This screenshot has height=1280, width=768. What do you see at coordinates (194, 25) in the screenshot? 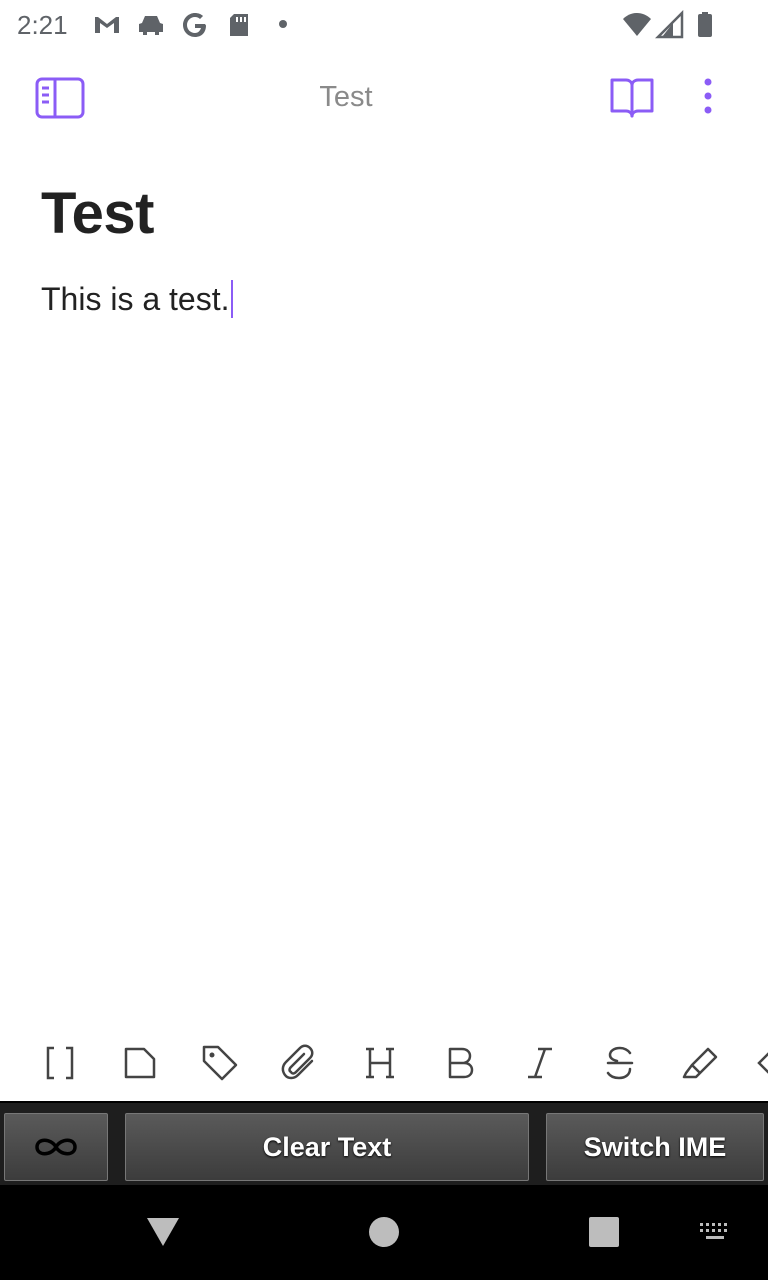
I see `google-icon` at bounding box center [194, 25].